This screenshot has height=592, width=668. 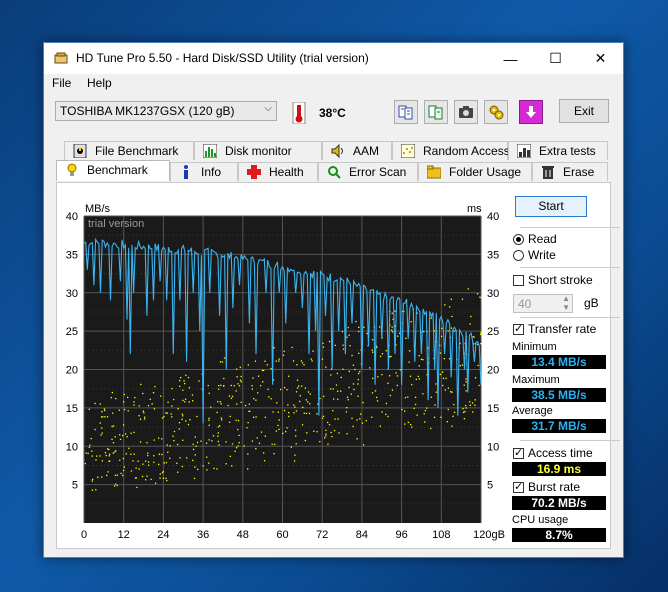 What do you see at coordinates (493, 409) in the screenshot?
I see `y-right-tick-label: 15` at bounding box center [493, 409].